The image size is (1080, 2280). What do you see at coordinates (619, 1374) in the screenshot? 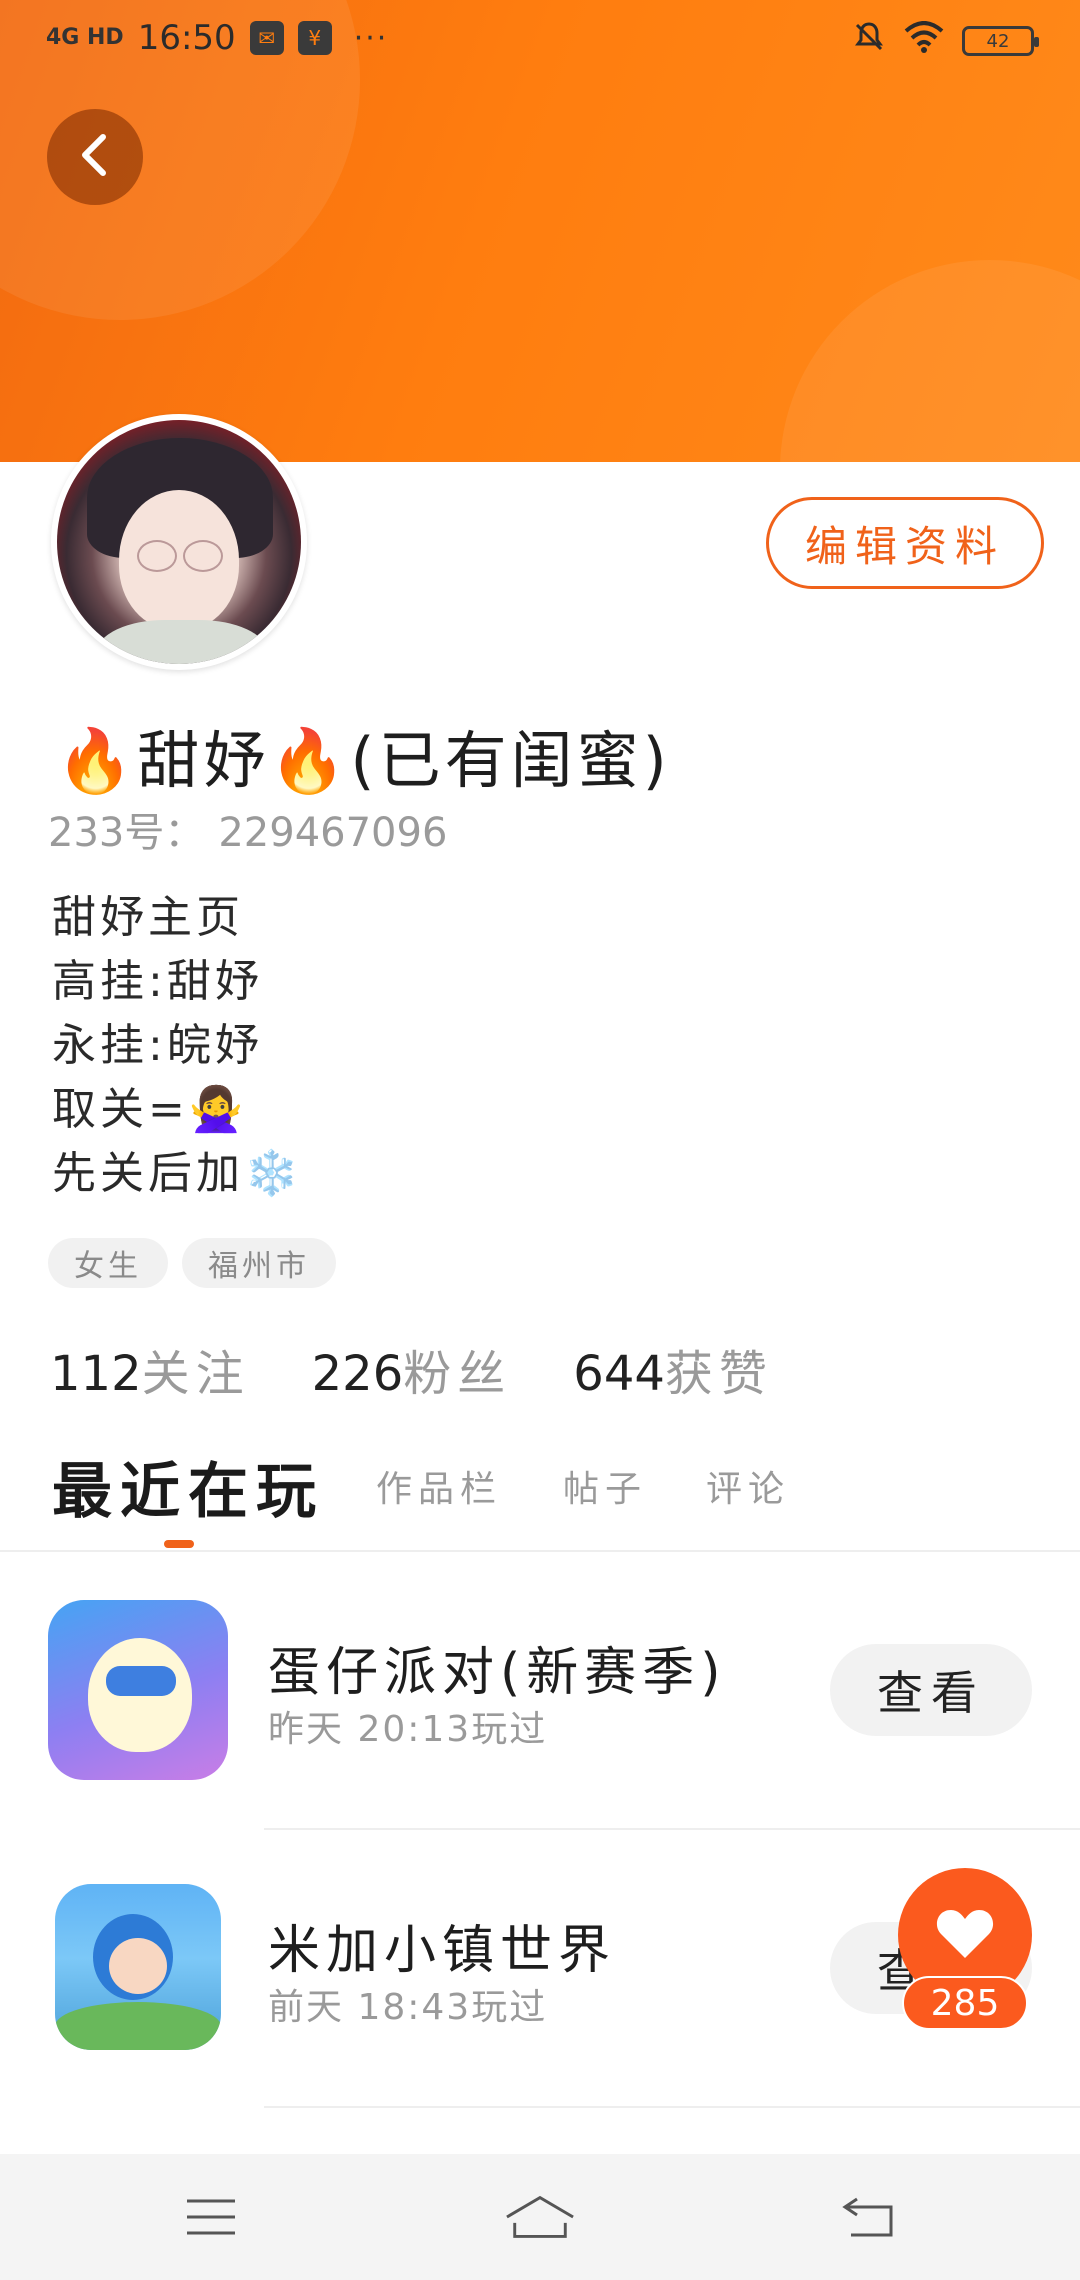
I see `likes-count: 644` at bounding box center [619, 1374].